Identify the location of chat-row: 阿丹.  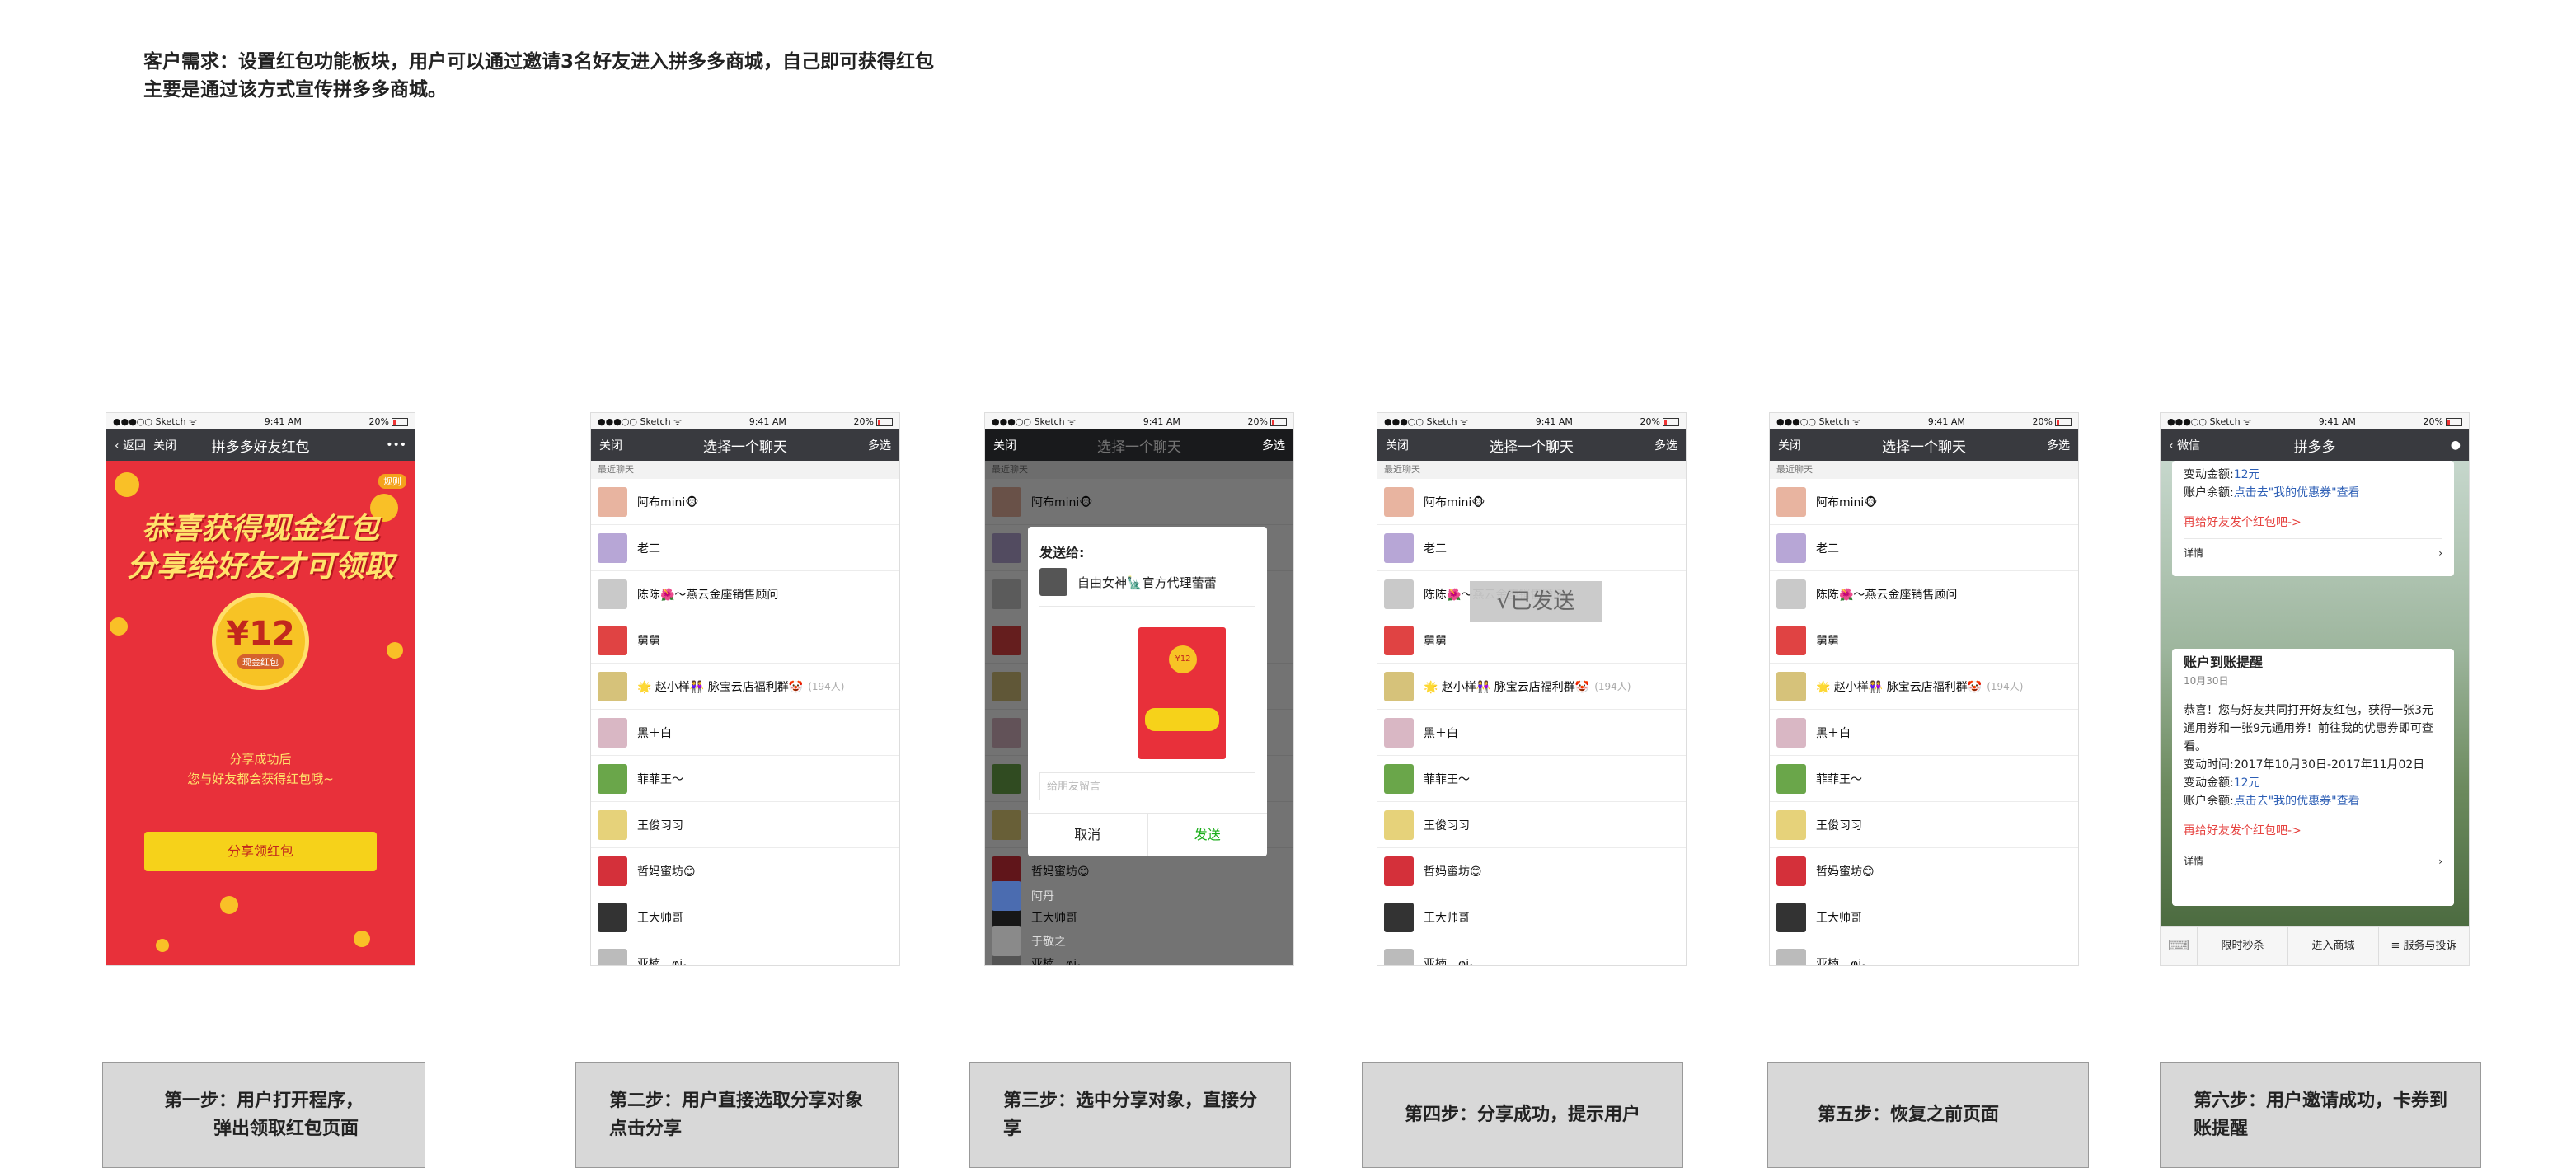
(1139, 895).